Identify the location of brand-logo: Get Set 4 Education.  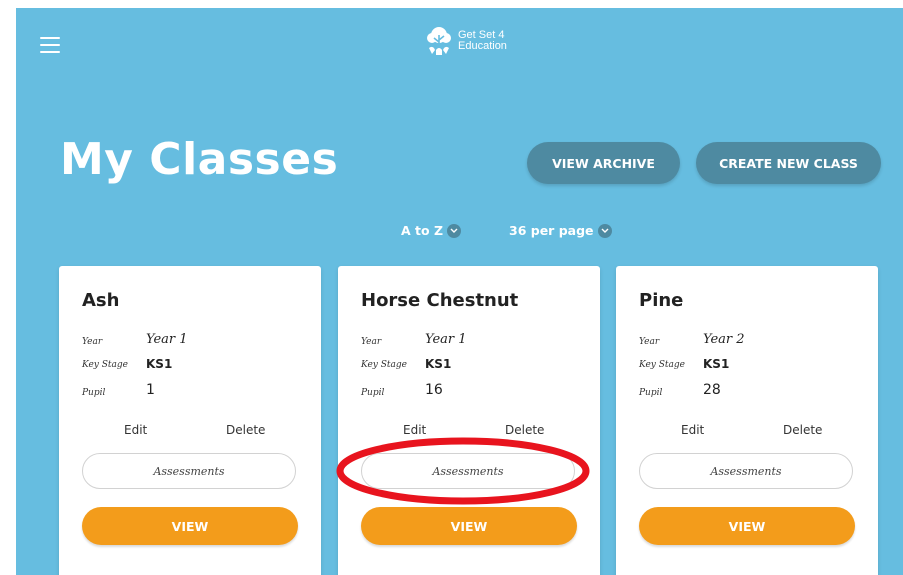
(466, 41).